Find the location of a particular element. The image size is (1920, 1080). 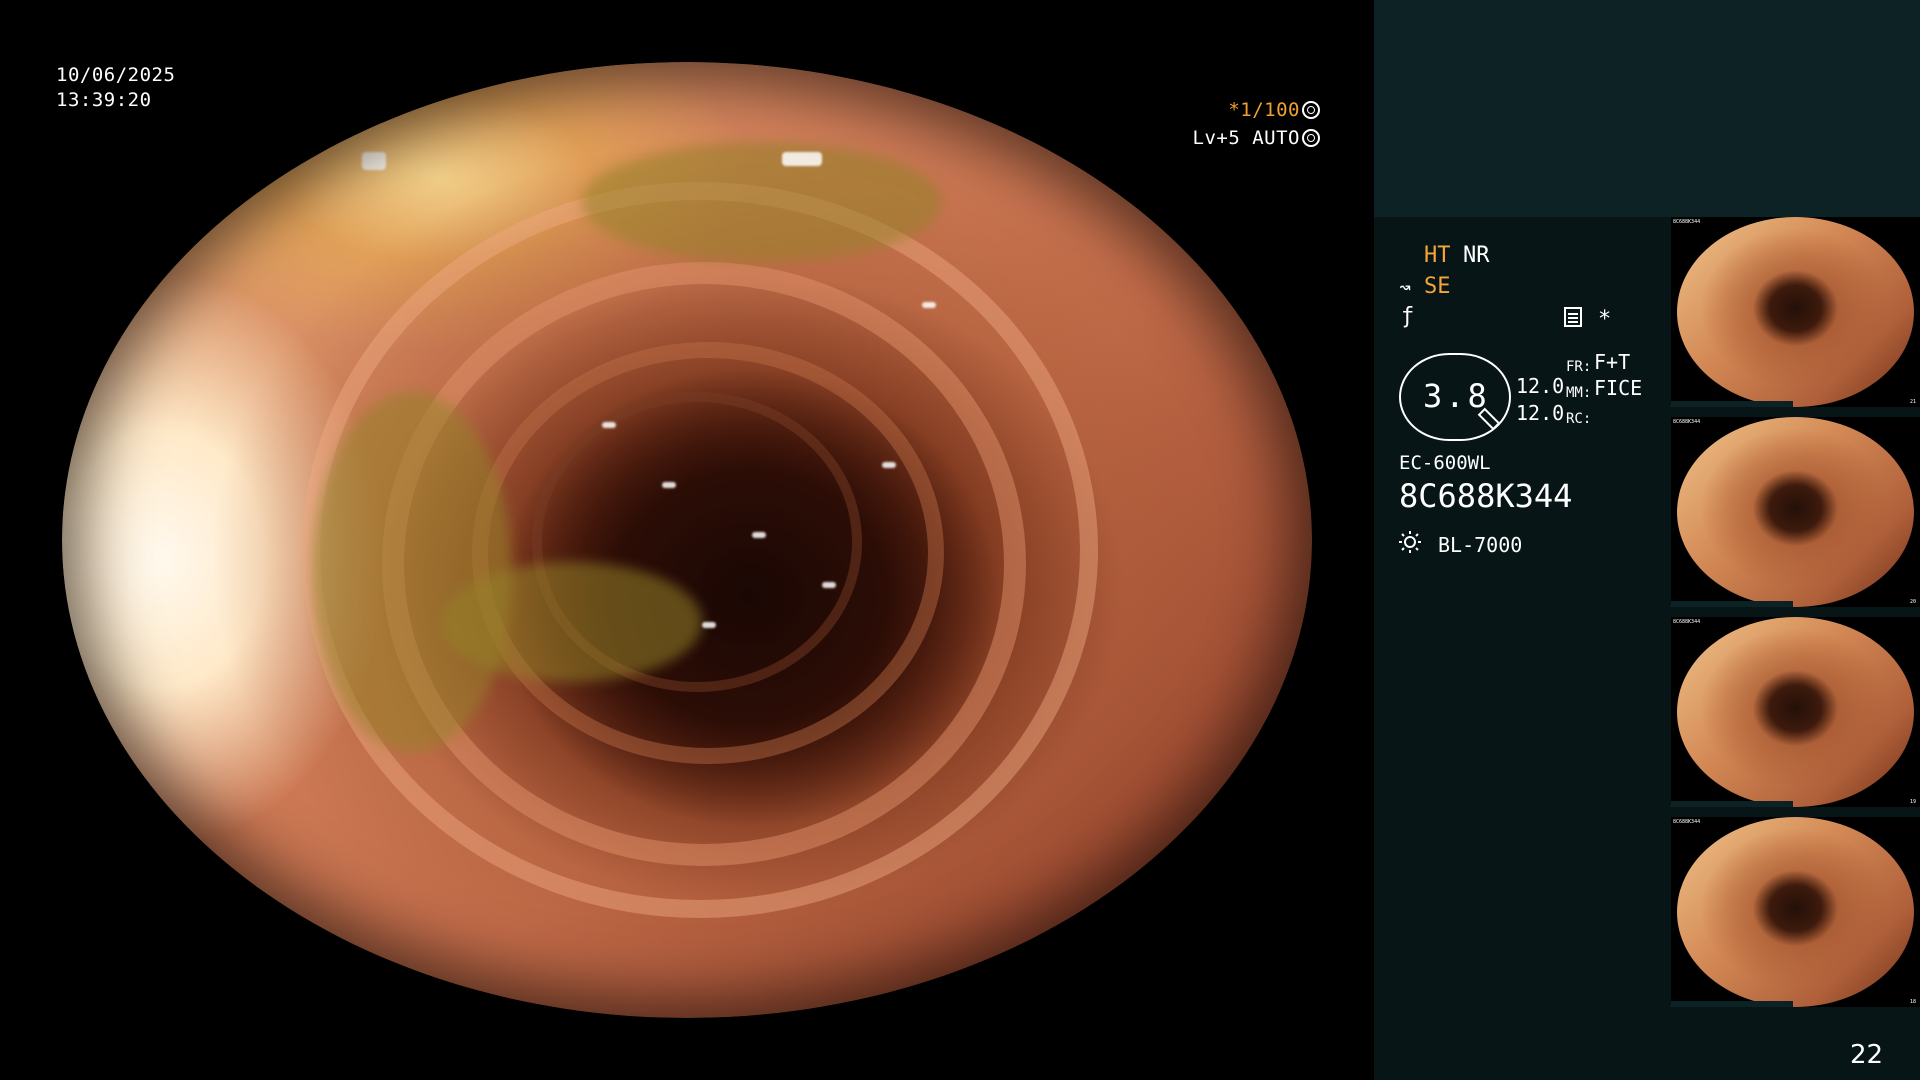

ht-indicator: HT is located at coordinates (1437, 255).